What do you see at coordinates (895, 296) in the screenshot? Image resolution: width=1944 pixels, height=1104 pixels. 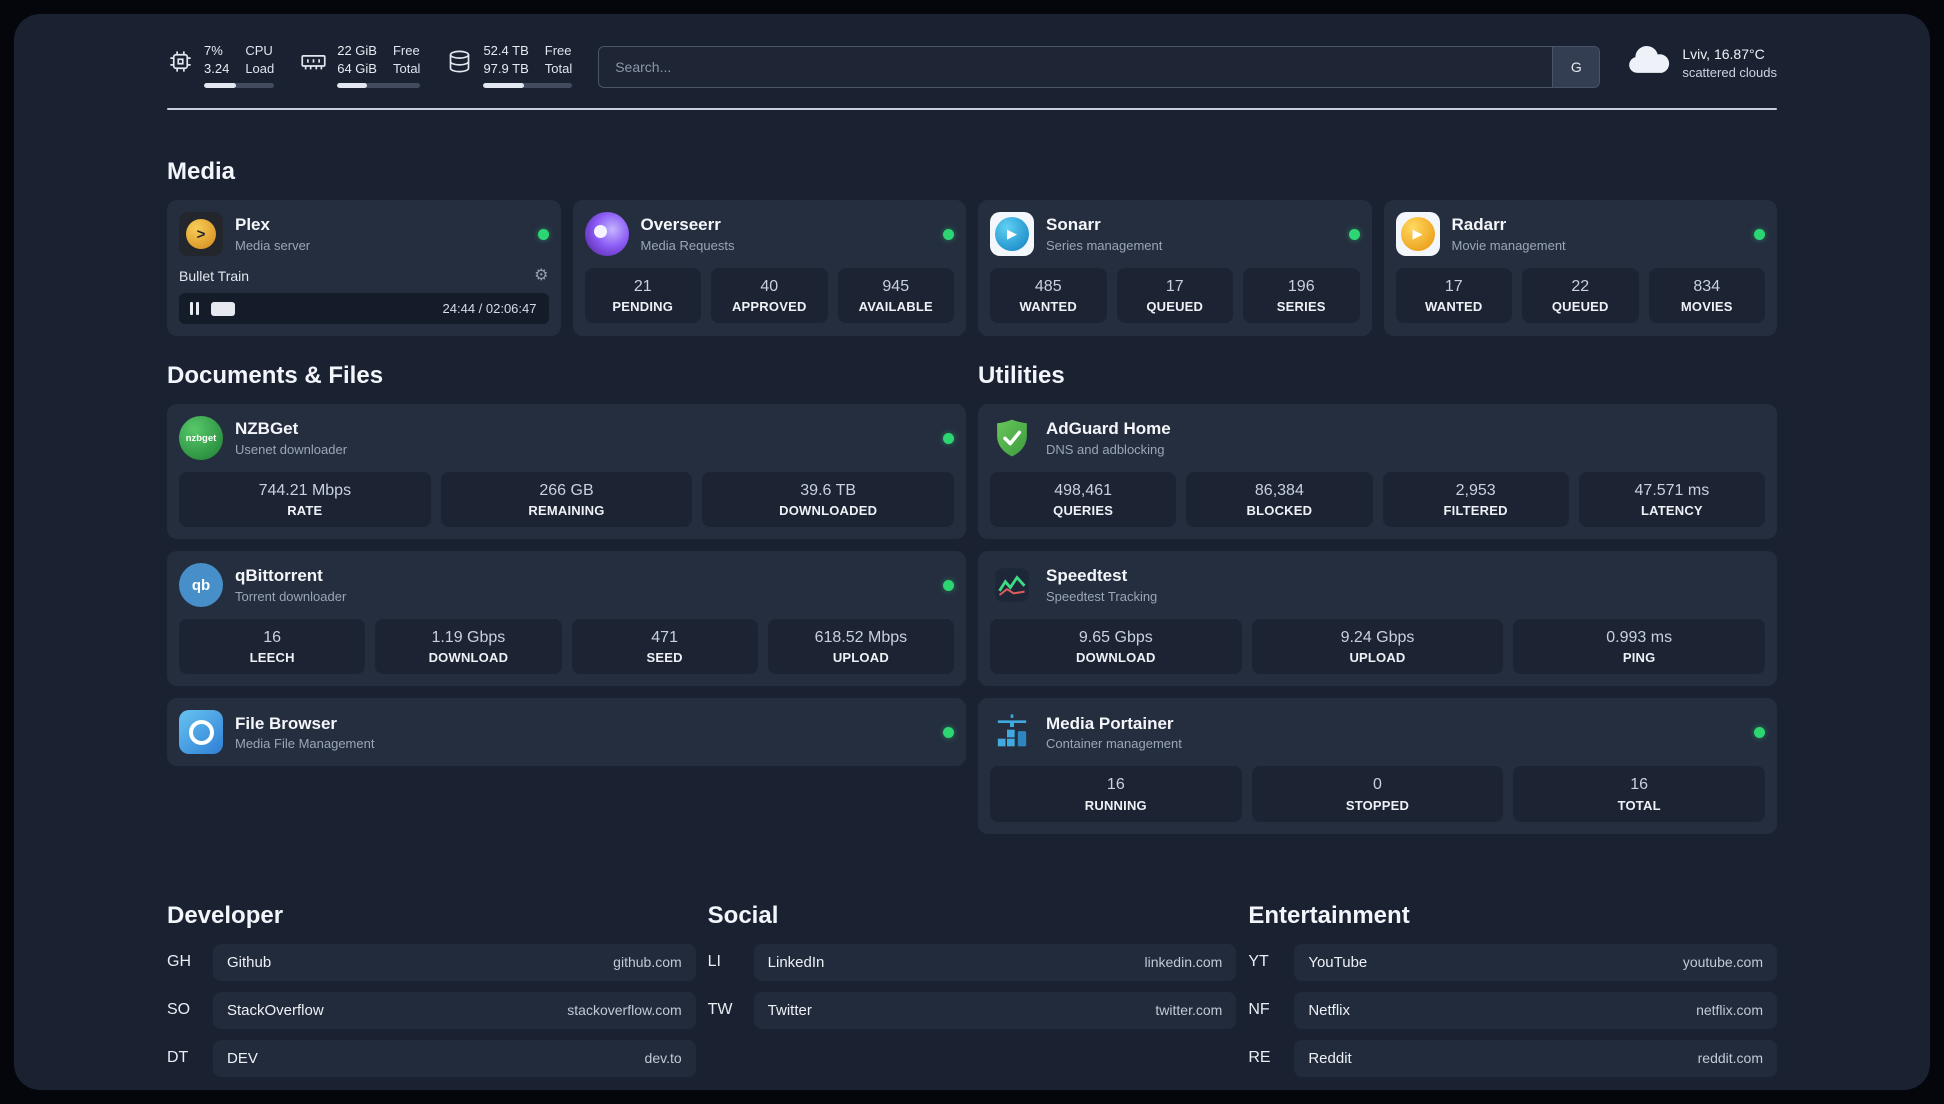 I see `stat-available: 945 AVAILABLE` at bounding box center [895, 296].